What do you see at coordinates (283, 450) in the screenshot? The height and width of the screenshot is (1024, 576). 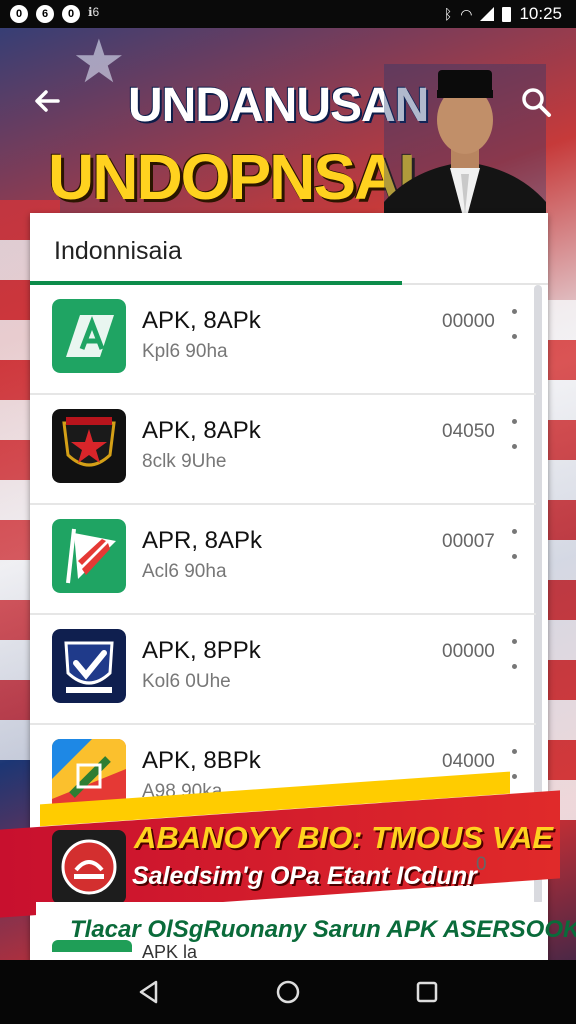 I see `list-item: APK, 8APk 8clk 9Uhe 04050` at bounding box center [283, 450].